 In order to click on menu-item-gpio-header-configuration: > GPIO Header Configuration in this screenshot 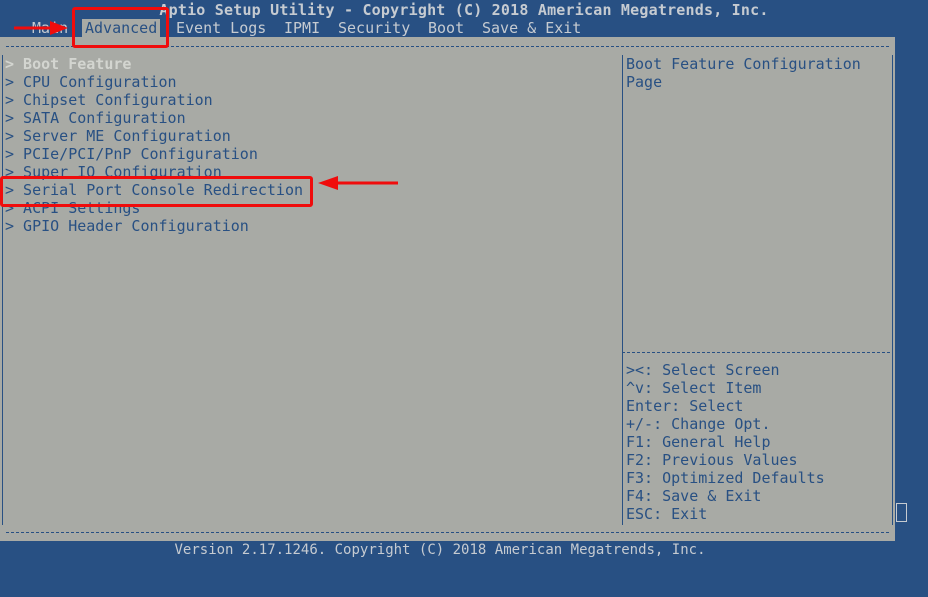, I will do `click(127, 226)`.